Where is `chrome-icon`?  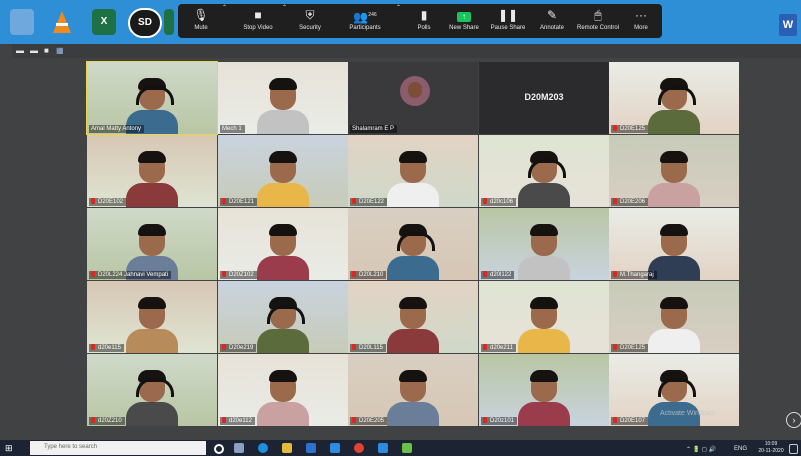
chrome-icon is located at coordinates (359, 448).